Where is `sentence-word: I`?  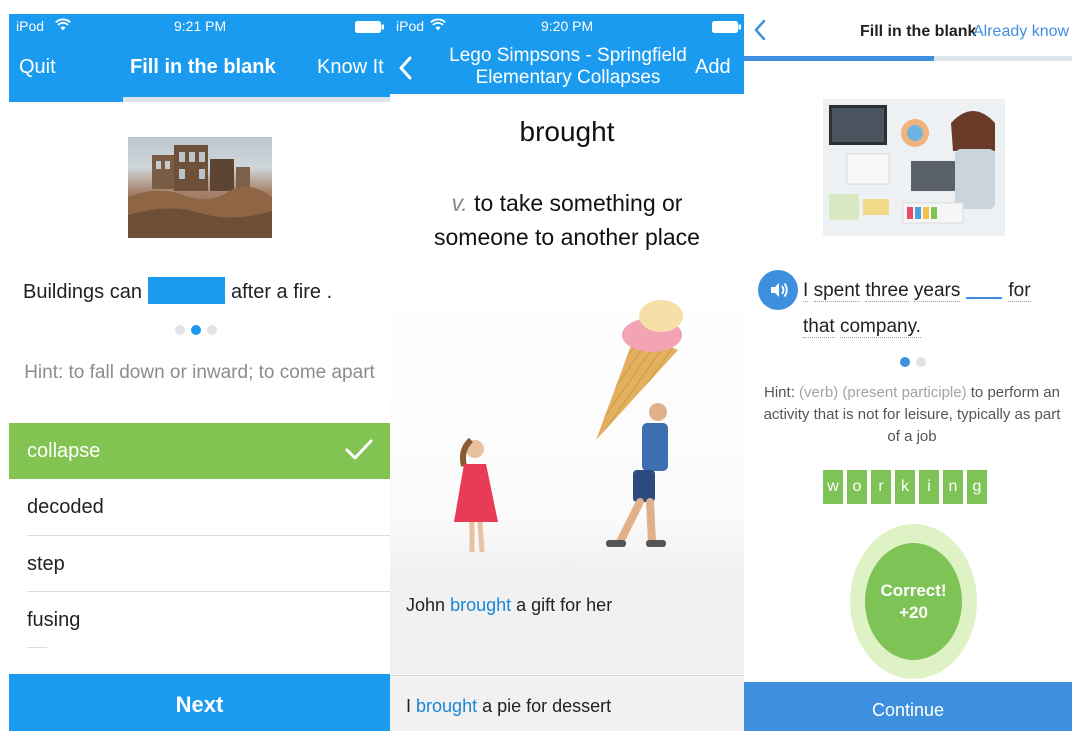
sentence-word: I is located at coordinates (806, 291).